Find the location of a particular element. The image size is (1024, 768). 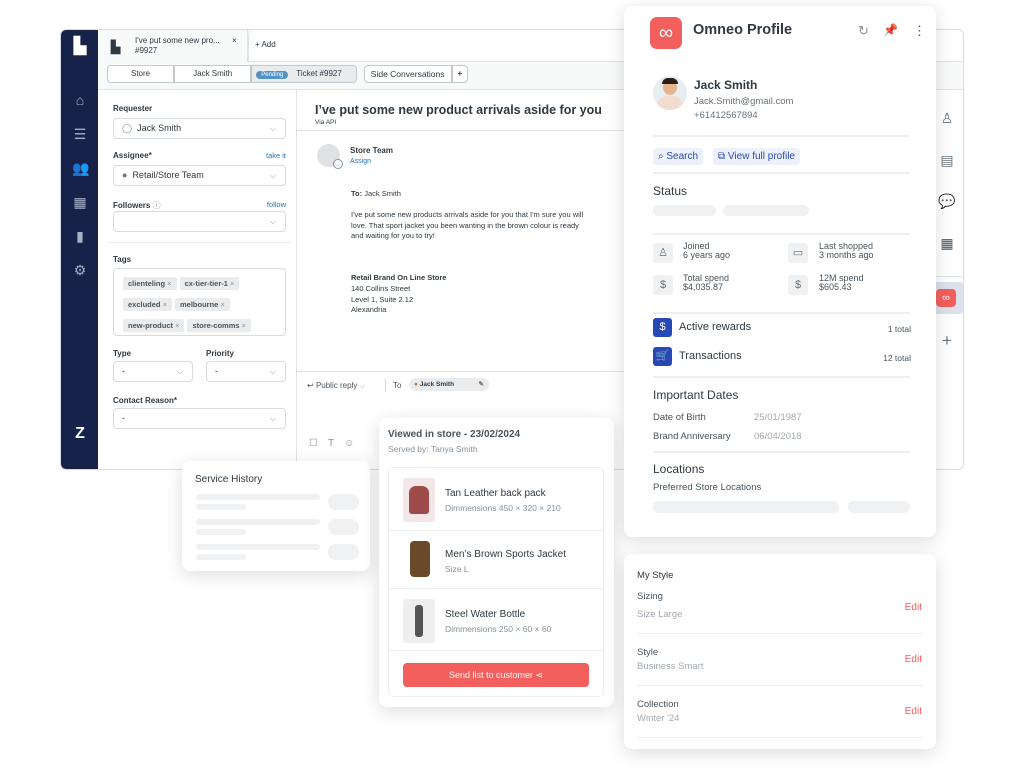

priority-select: - ⌵ is located at coordinates (246, 371).